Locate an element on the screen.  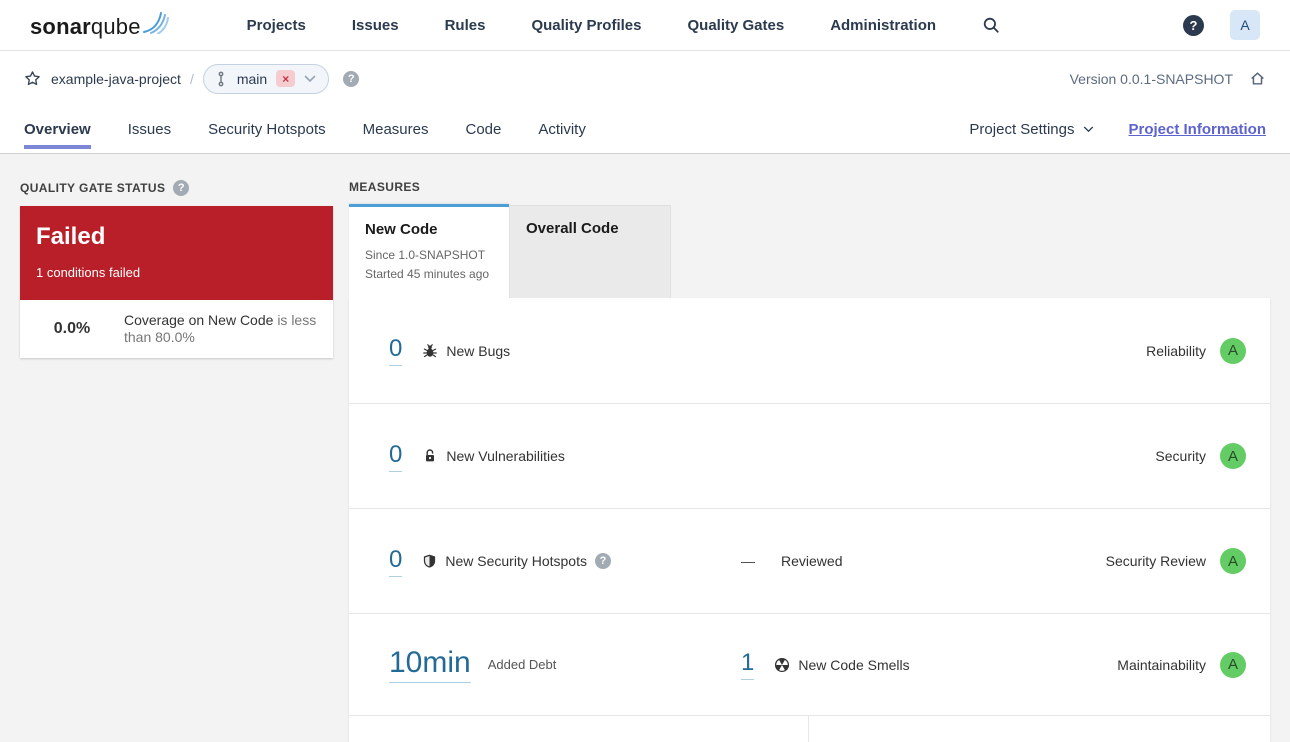
reviewed-value: — is located at coordinates (748, 561).